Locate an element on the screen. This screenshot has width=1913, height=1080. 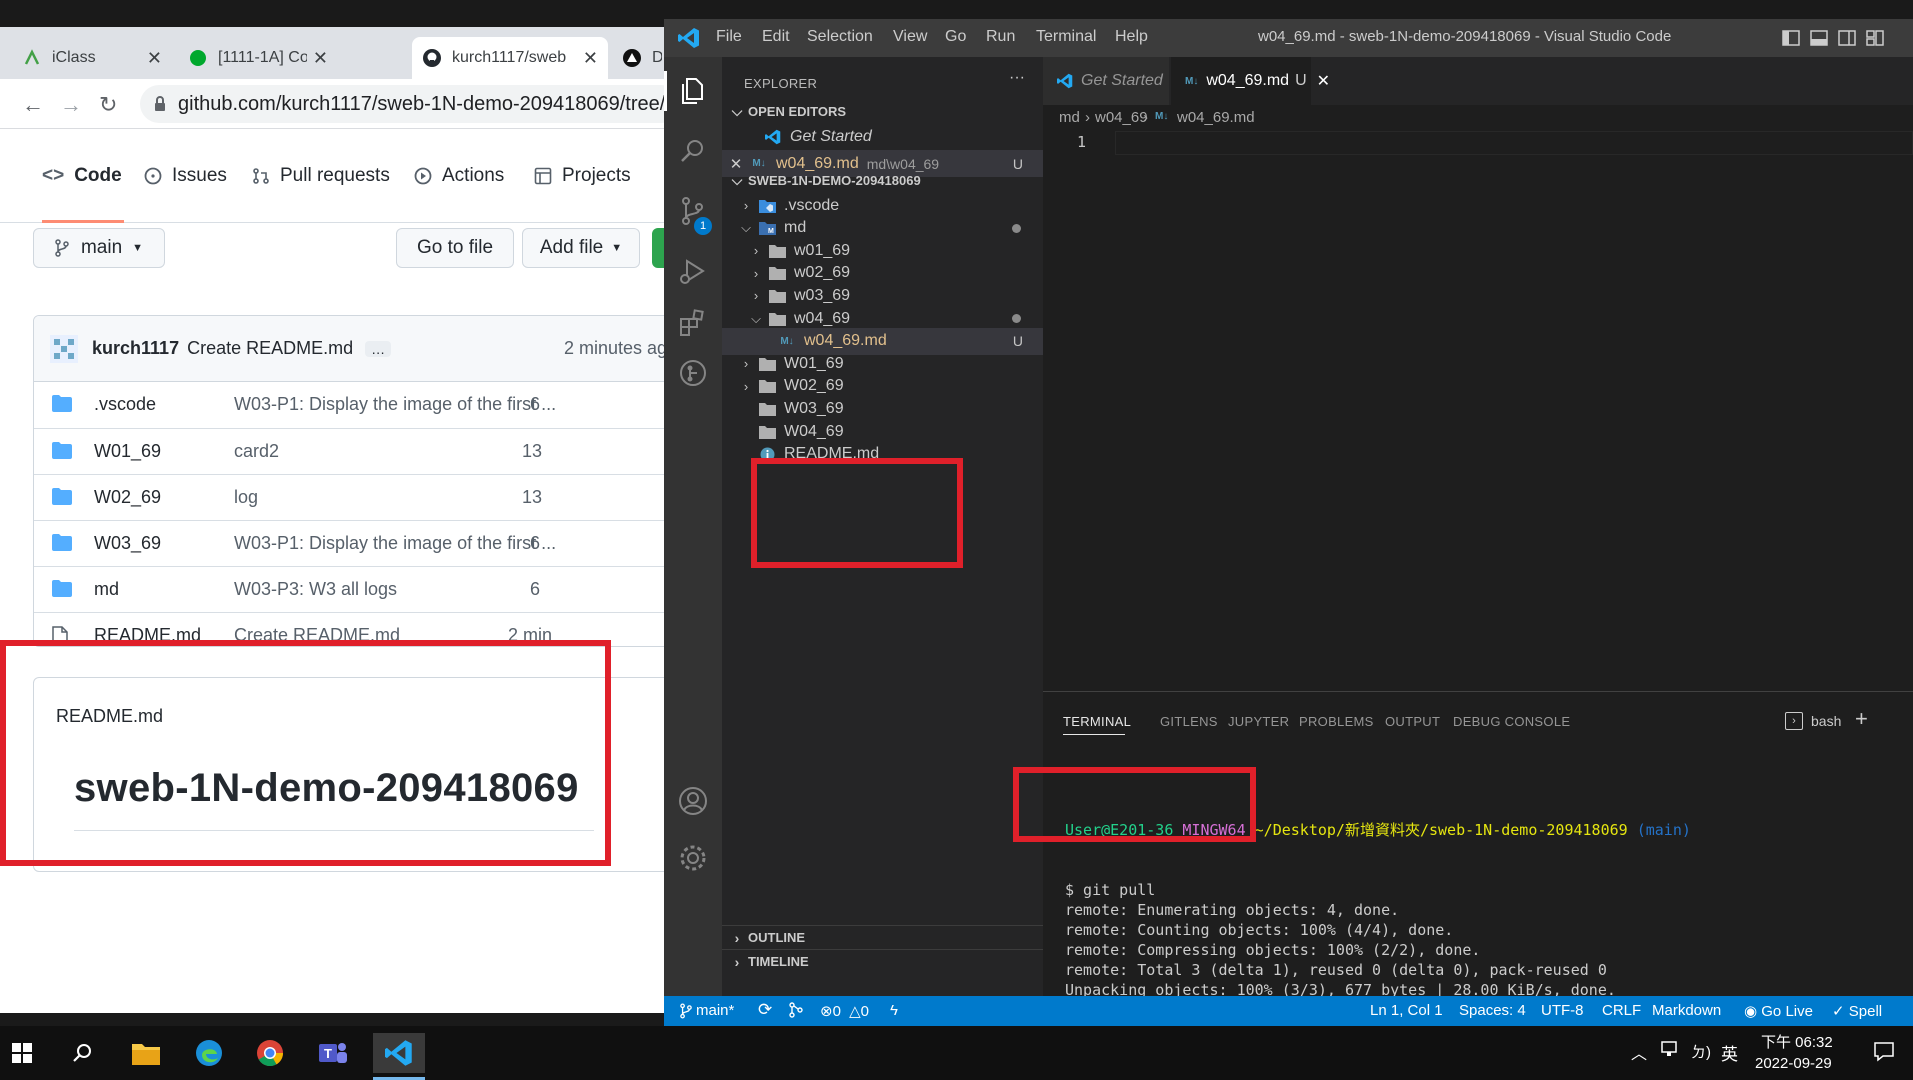
editor-tab-get-started: Get Started is located at coordinates (1106, 81).